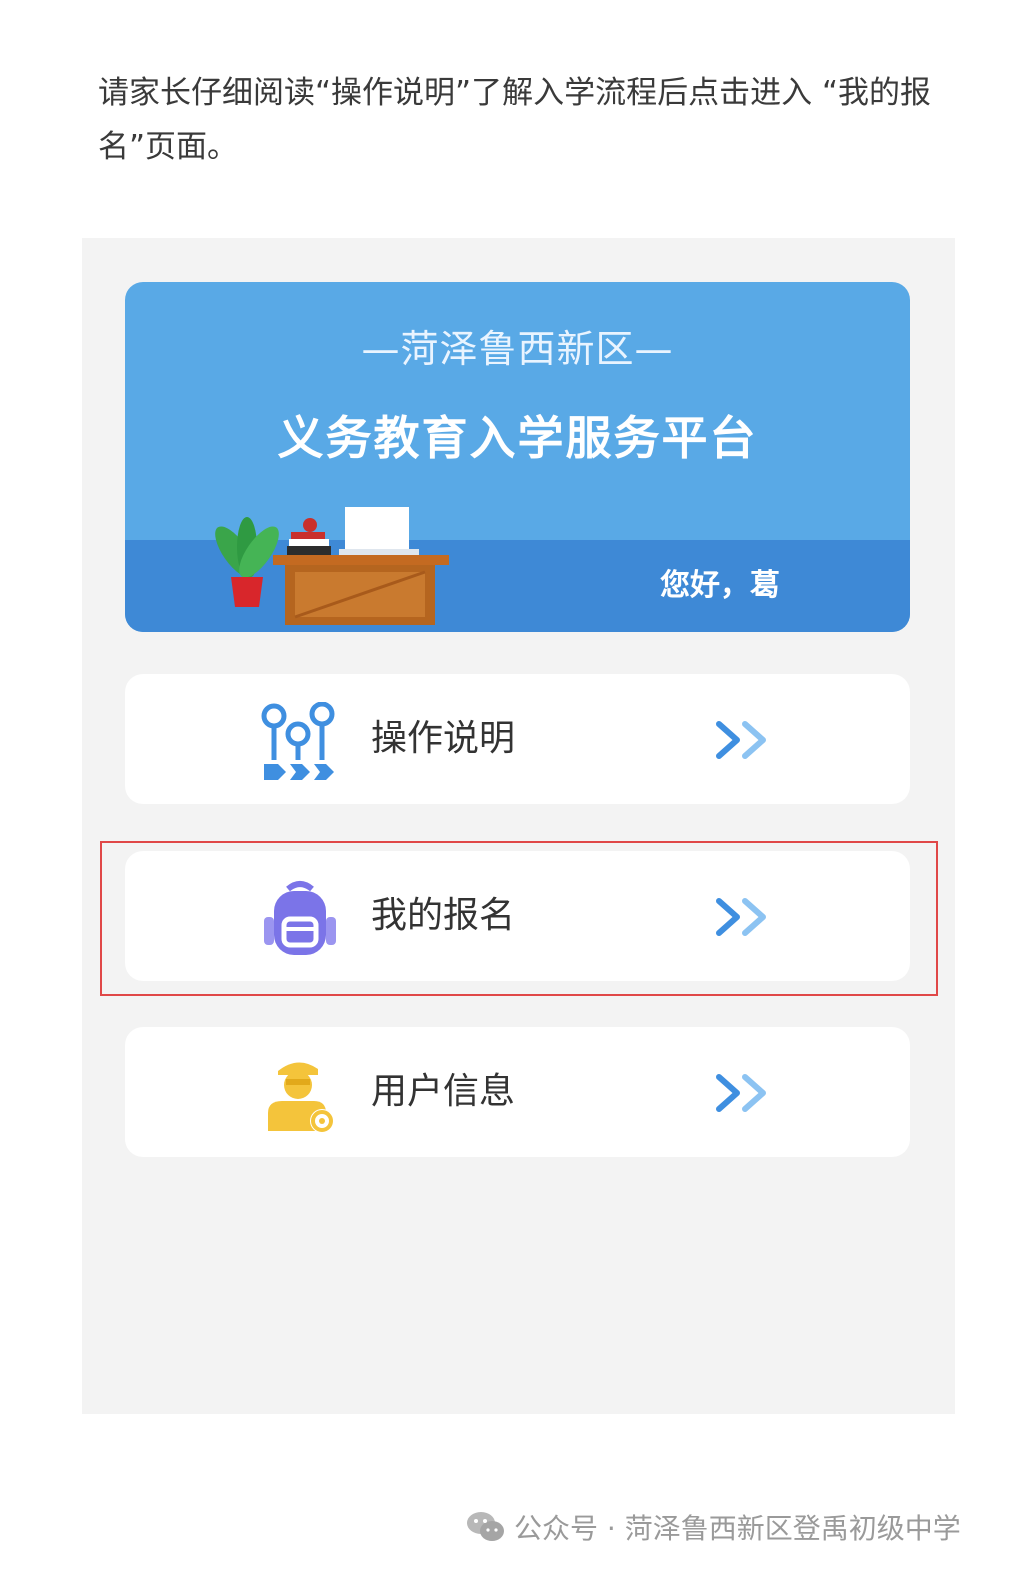 The height and width of the screenshot is (1589, 1016). What do you see at coordinates (485, 1526) in the screenshot?
I see `wechat-icon` at bounding box center [485, 1526].